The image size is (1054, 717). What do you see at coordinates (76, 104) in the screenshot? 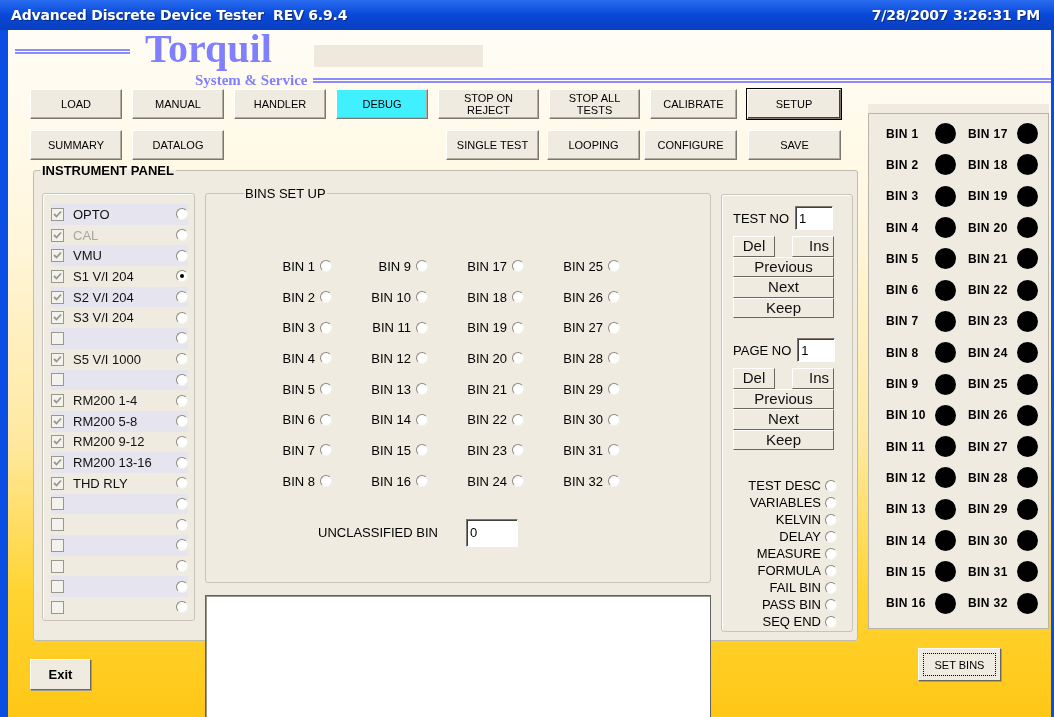
I see `toolbar-button: LOAD` at bounding box center [76, 104].